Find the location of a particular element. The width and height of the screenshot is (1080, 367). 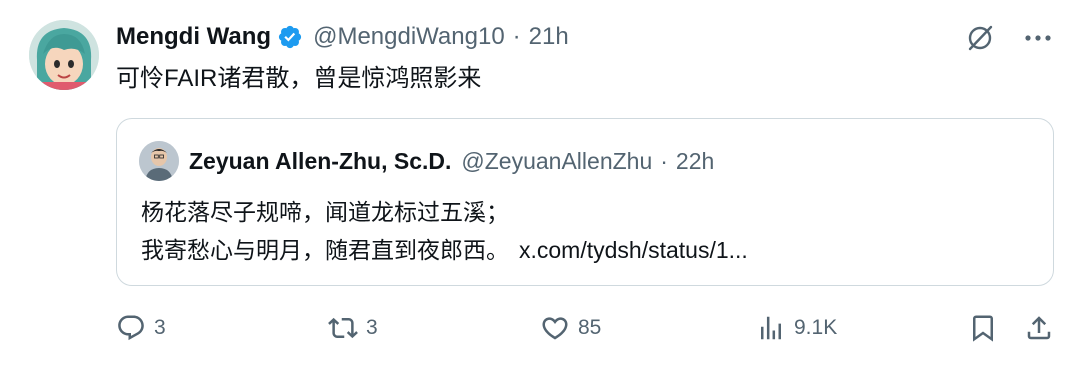

bookmark-icon is located at coordinates (983, 328).